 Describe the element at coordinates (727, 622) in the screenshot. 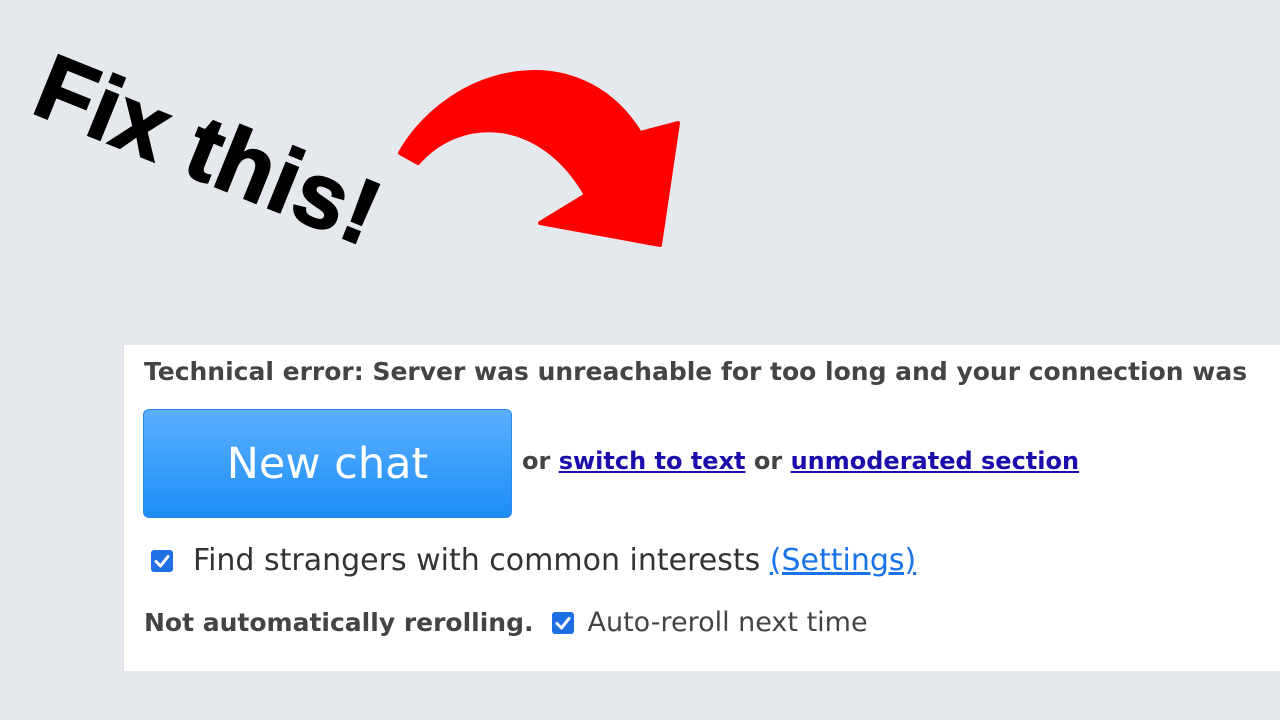

I see `auto-reroll-label: Auto-reroll next time` at that location.